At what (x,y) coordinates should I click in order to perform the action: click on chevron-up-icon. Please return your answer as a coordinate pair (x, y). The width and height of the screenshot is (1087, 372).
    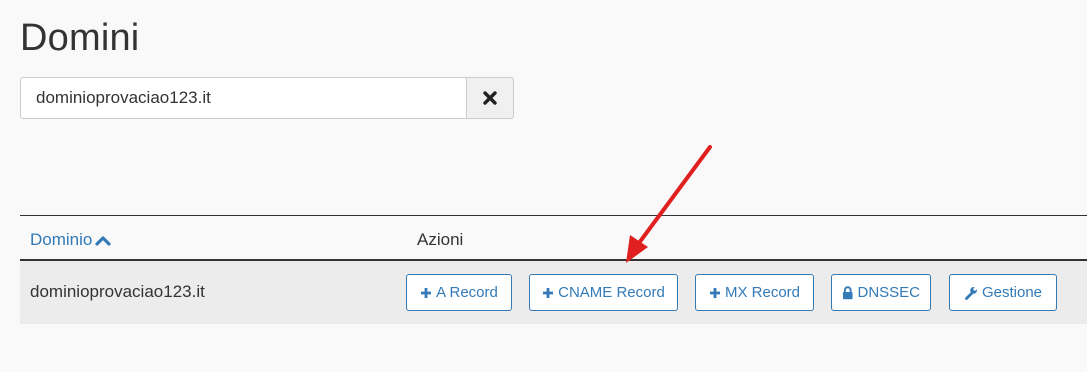
    Looking at the image, I should click on (103, 241).